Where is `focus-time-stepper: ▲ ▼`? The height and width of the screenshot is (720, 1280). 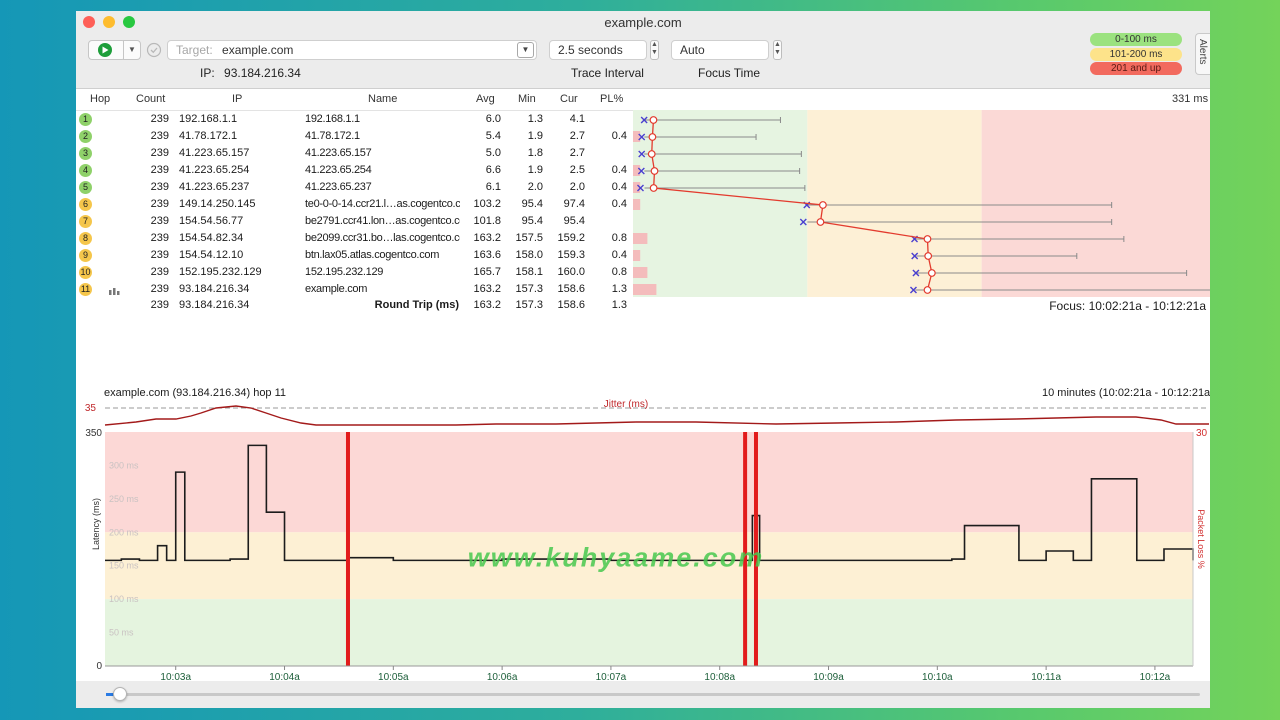
focus-time-stepper: ▲ ▼ is located at coordinates (777, 50).